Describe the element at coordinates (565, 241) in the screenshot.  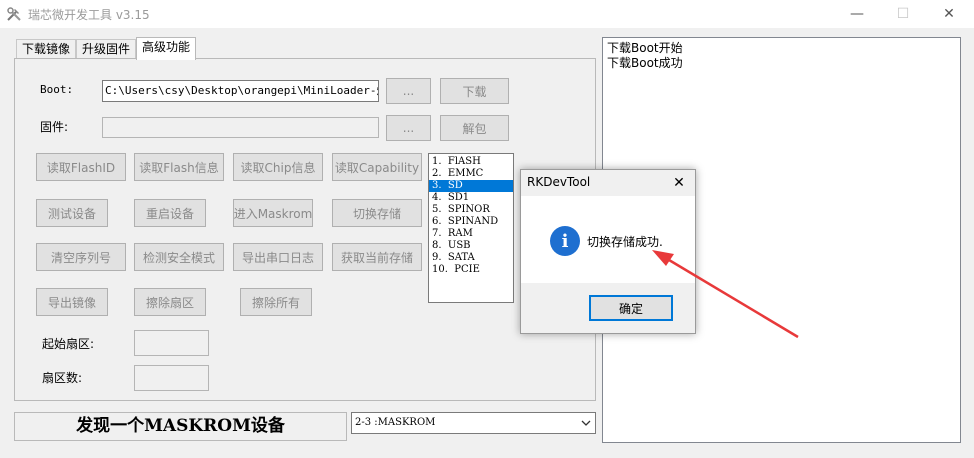
I see `info-icon: i` at that location.